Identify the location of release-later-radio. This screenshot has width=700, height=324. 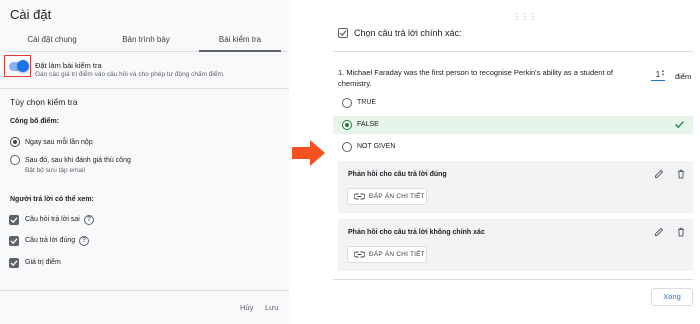
(15, 160).